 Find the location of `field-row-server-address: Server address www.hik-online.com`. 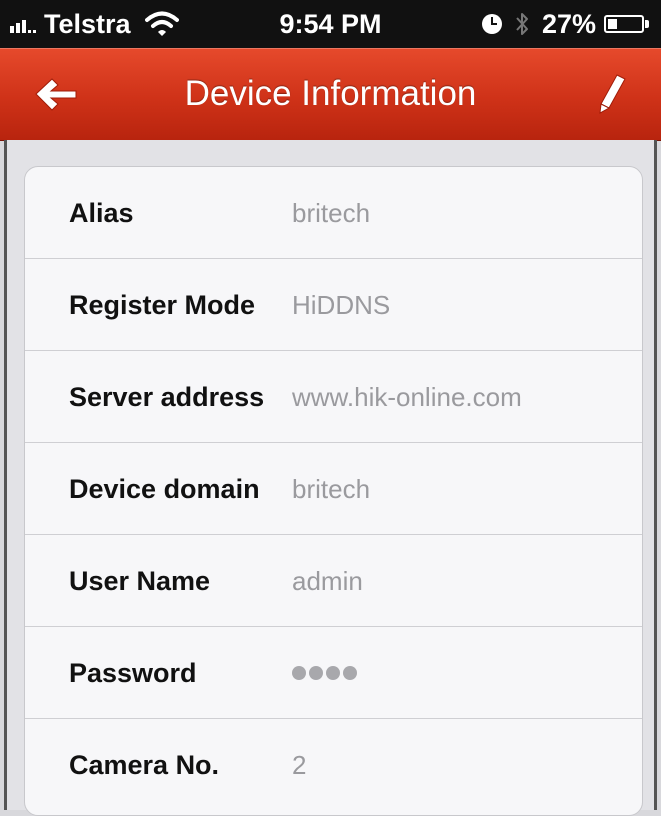

field-row-server-address: Server address www.hik-online.com is located at coordinates (333, 397).